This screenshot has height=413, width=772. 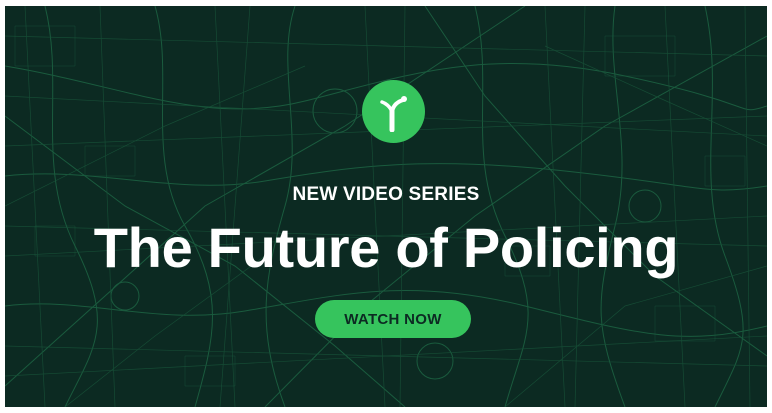 I want to click on sprout-icon, so click(x=393, y=113).